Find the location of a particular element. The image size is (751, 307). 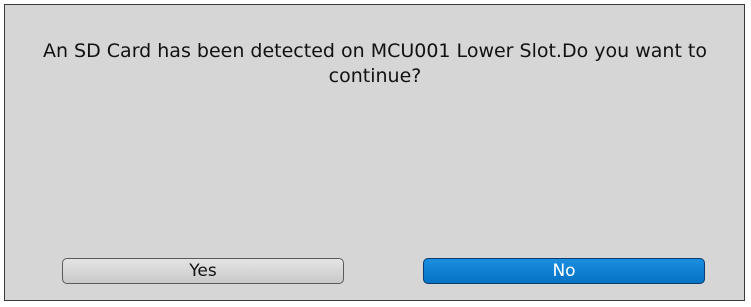

no-button: No is located at coordinates (564, 271).